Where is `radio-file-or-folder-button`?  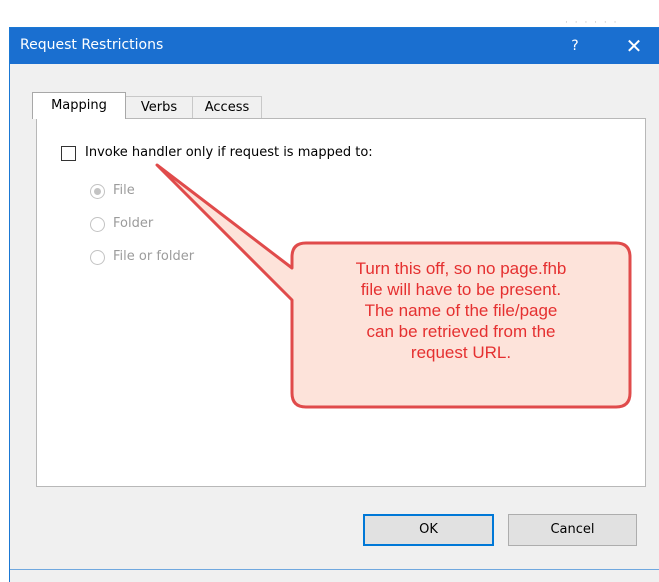 radio-file-or-folder-button is located at coordinates (97, 257).